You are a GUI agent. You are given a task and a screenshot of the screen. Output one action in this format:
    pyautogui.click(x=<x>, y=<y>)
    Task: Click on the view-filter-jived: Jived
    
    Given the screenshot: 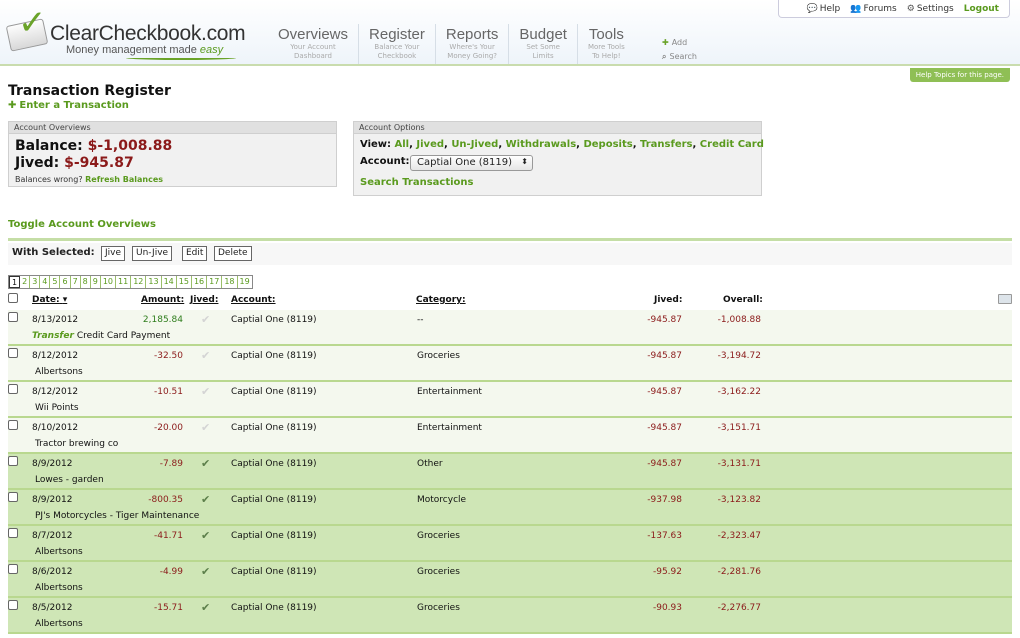 What is the action you would take?
    pyautogui.click(x=430, y=144)
    